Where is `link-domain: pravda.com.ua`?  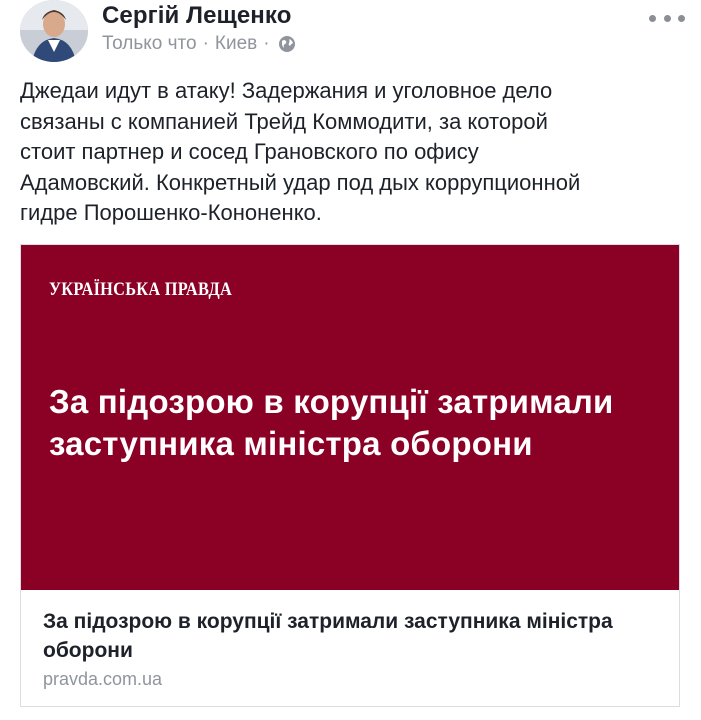
link-domain: pravda.com.ua is located at coordinates (103, 679).